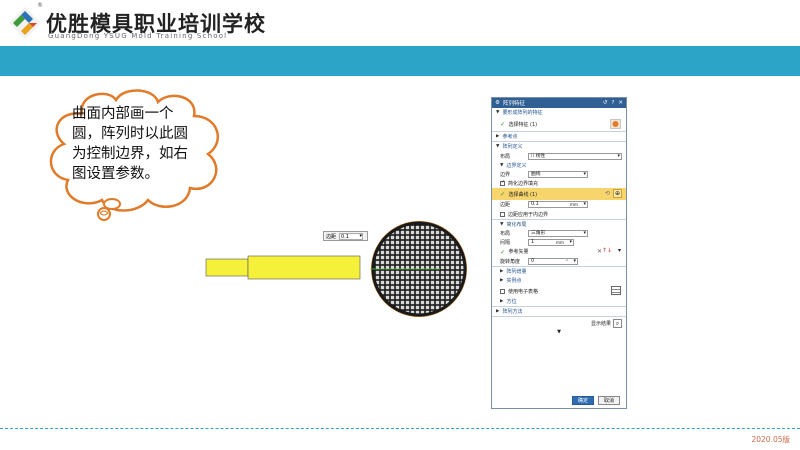 Image resolution: width=800 pixels, height=450 pixels. What do you see at coordinates (619, 250) in the screenshot?
I see `vector-dropdown-icon: ▾` at bounding box center [619, 250].